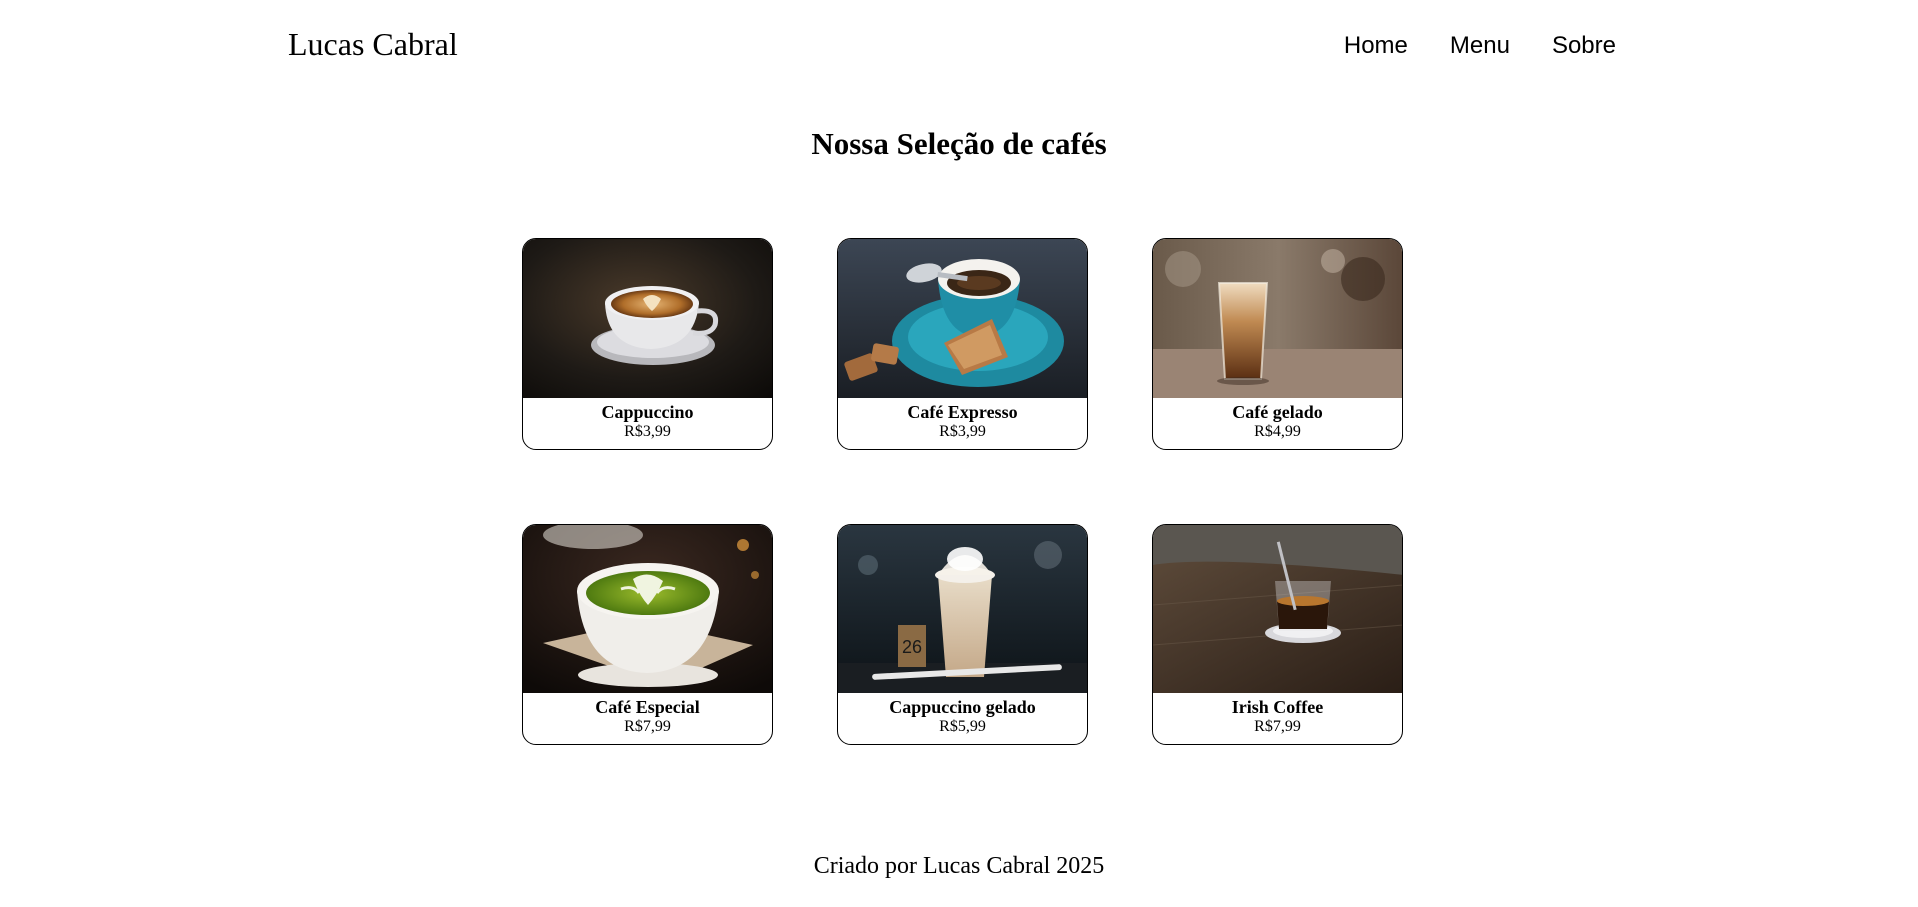  I want to click on product-card-cappuccino: Cappuccino R$3,99, so click(647, 344).